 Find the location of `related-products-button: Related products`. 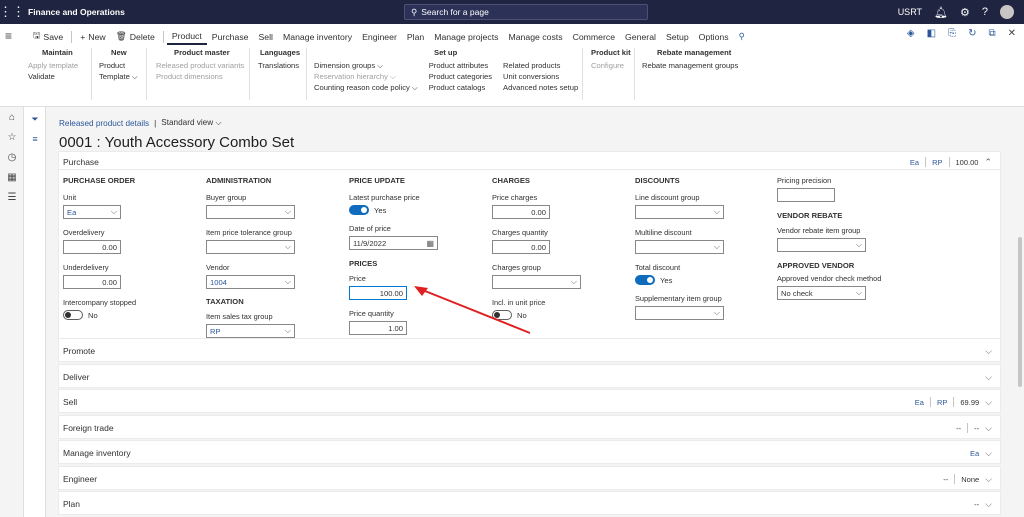

related-products-button: Related products is located at coordinates (540, 65).